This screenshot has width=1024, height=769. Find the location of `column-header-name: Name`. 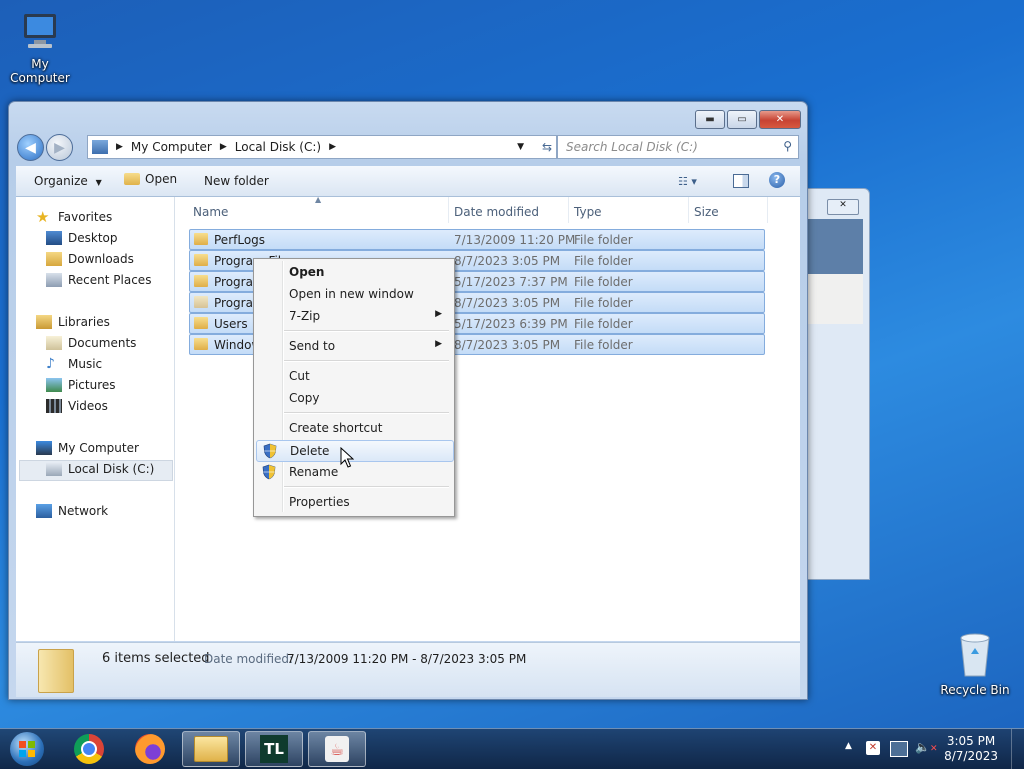

column-header-name: Name is located at coordinates (210, 212).